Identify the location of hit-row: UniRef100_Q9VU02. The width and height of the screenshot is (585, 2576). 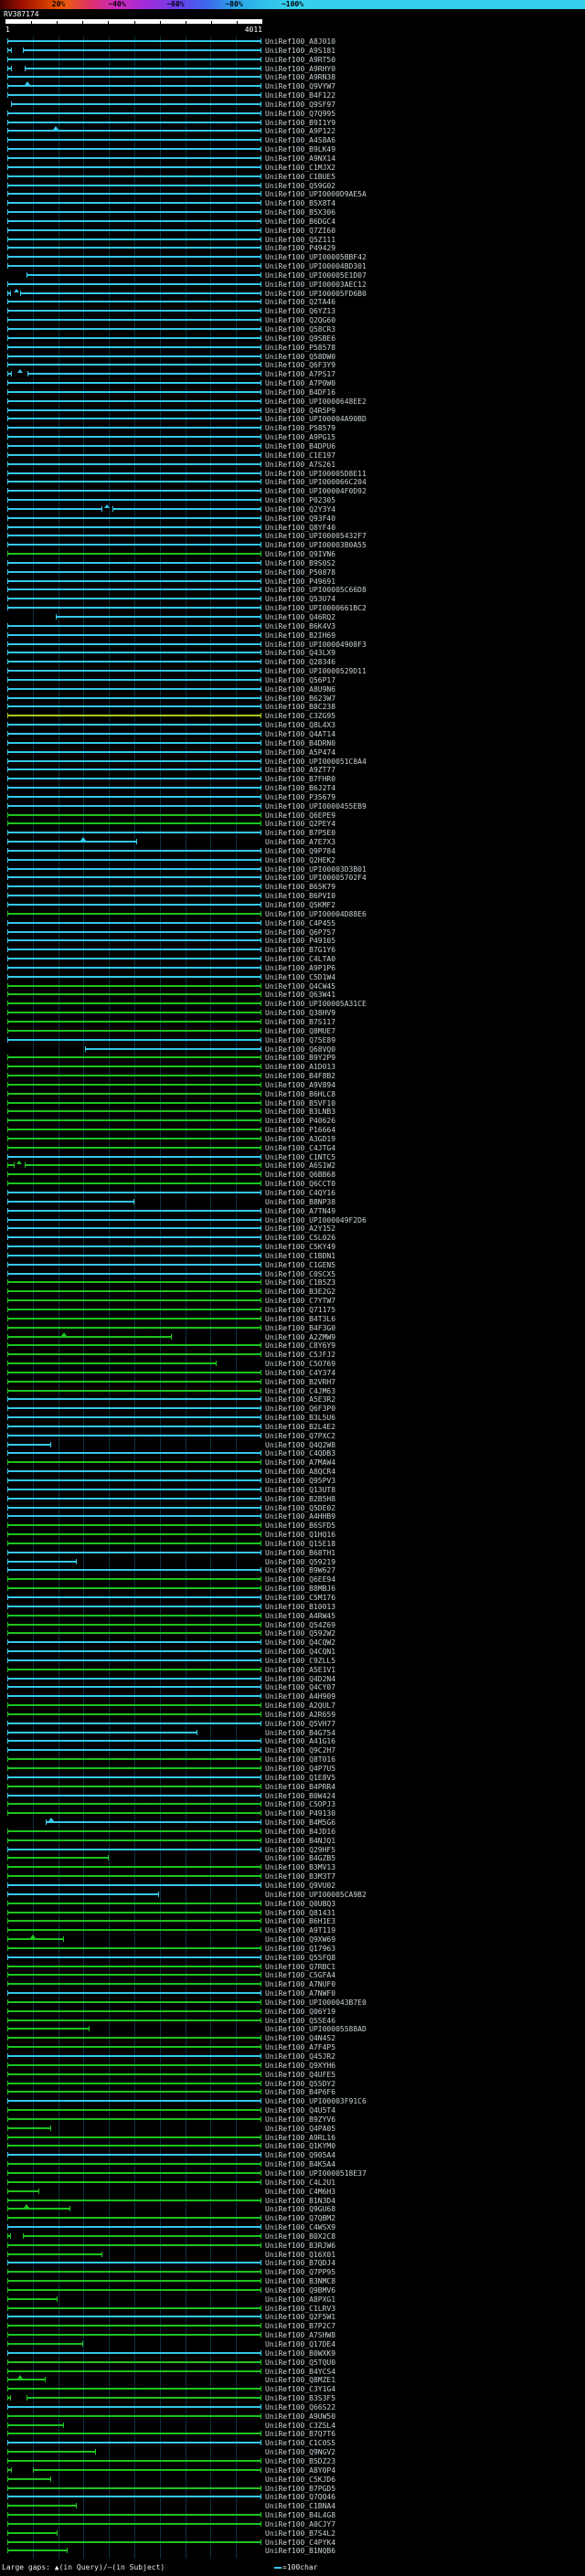
(293, 1885).